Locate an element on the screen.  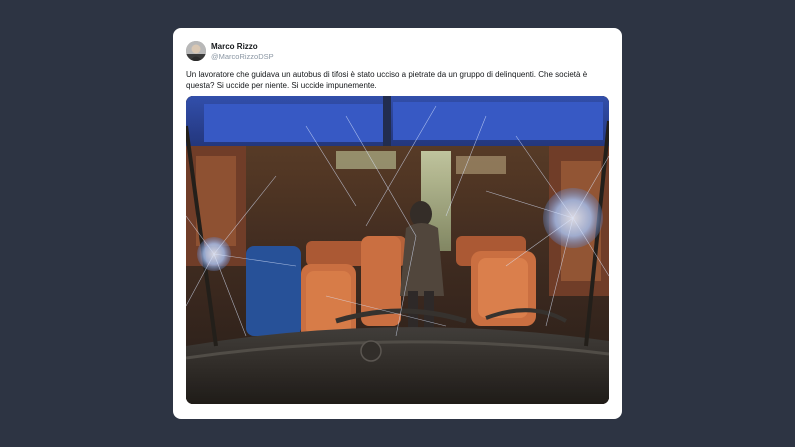
user-avatar is located at coordinates (196, 51).